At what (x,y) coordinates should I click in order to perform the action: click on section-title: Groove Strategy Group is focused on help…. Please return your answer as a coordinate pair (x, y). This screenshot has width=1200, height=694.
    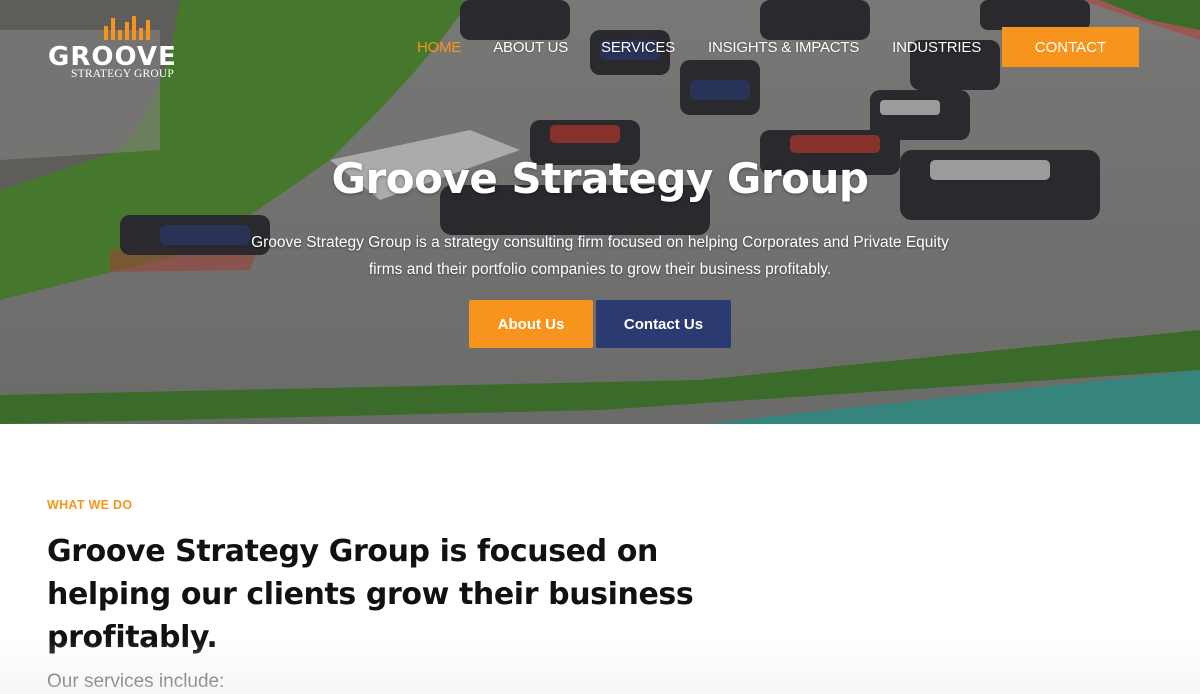
    Looking at the image, I should click on (370, 594).